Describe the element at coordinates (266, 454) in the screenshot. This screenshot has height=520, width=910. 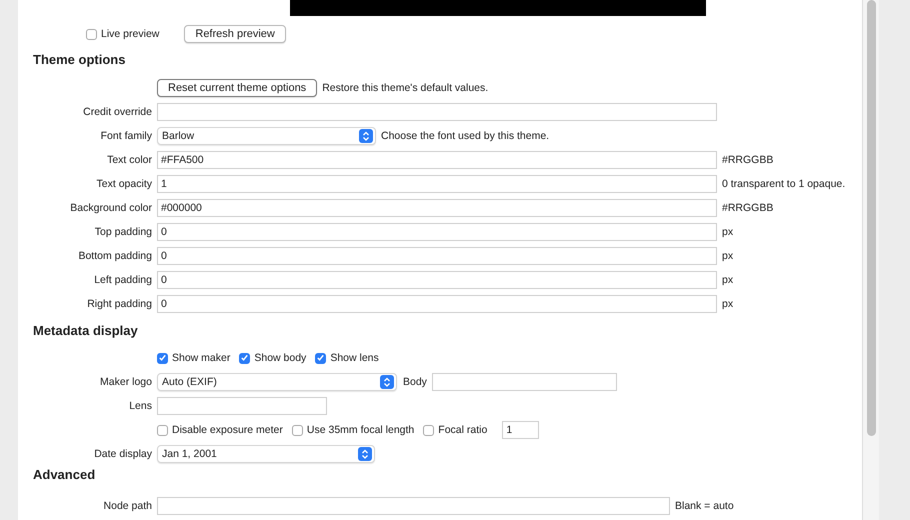
I see `date-display-select: Jan 1, 2001` at that location.